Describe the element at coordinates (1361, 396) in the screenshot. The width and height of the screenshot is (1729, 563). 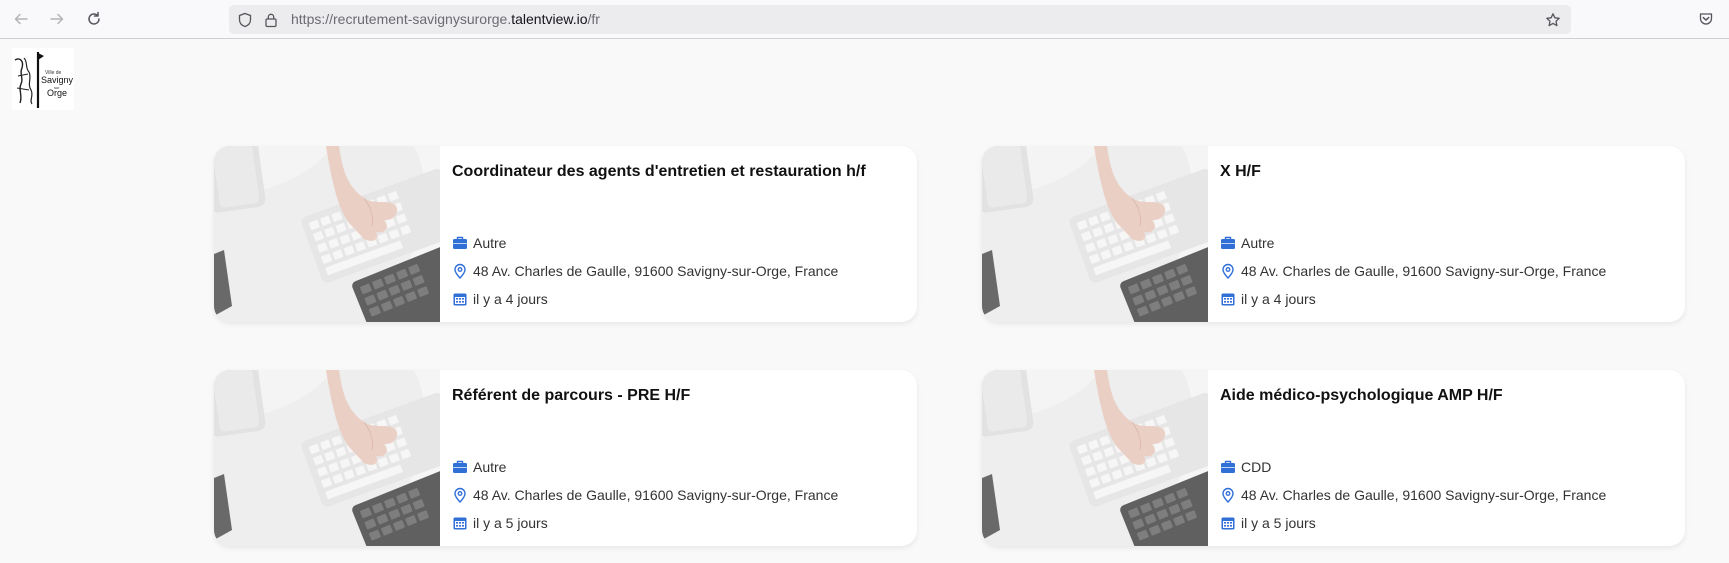
I see `job-title: Aide médico-psychologique AMP H/F` at that location.